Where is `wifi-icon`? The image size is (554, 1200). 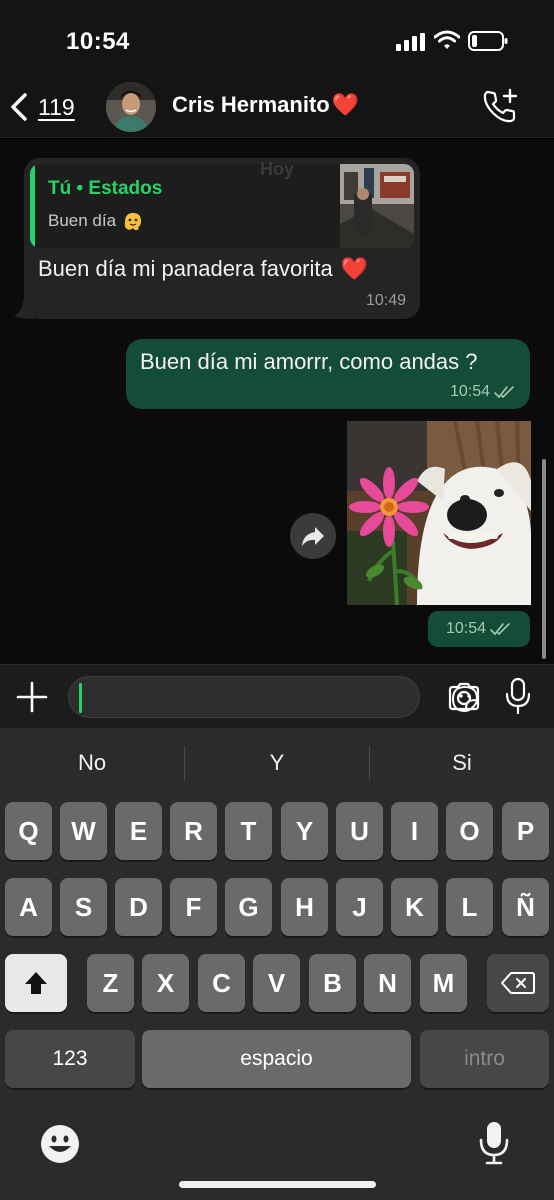 wifi-icon is located at coordinates (447, 39).